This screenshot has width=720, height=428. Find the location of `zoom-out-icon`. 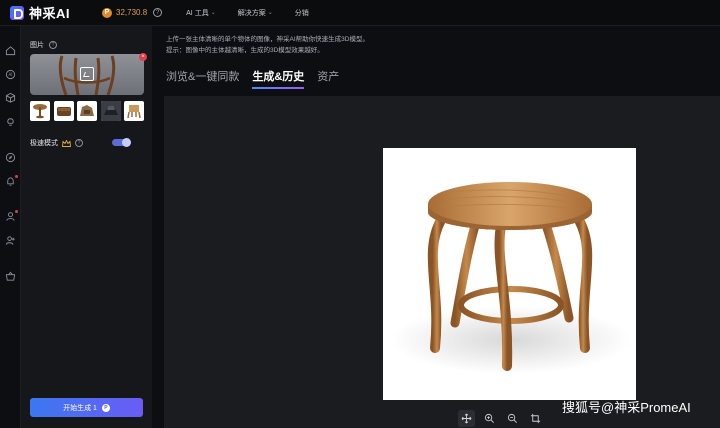

zoom-out-icon is located at coordinates (512, 418).